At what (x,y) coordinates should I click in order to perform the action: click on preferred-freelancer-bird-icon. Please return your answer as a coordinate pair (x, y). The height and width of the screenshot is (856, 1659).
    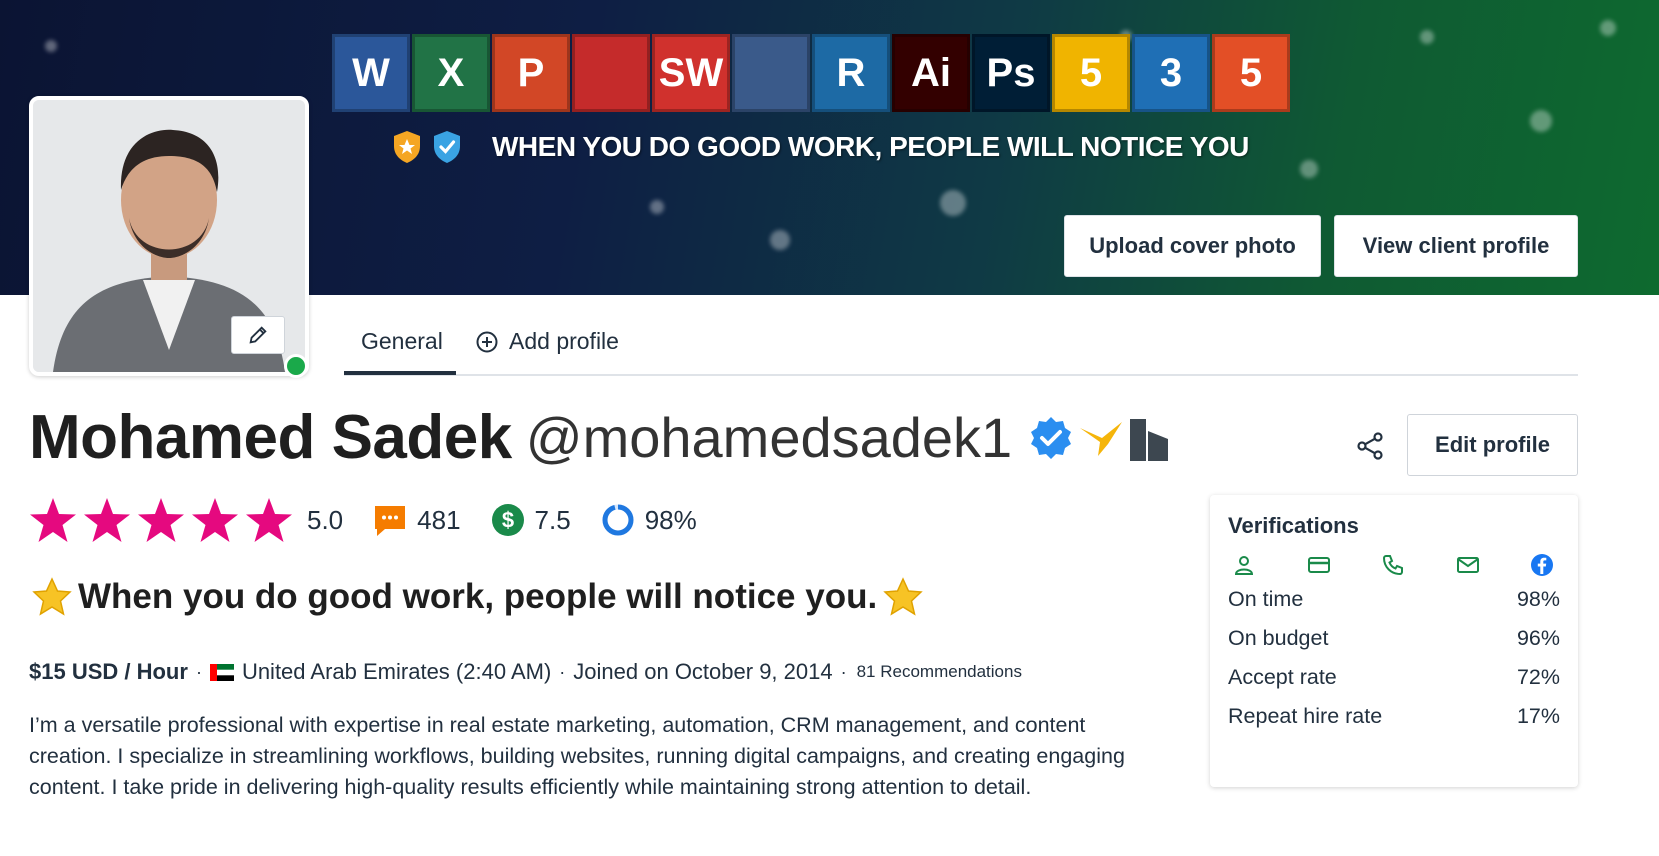
    Looking at the image, I should click on (1101, 438).